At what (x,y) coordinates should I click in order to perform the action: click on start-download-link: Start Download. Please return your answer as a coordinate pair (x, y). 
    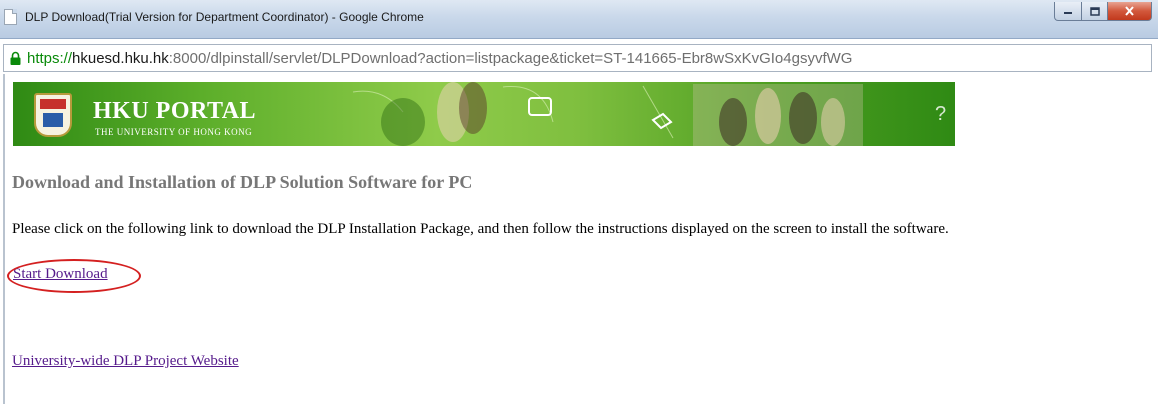
    Looking at the image, I should click on (60, 274).